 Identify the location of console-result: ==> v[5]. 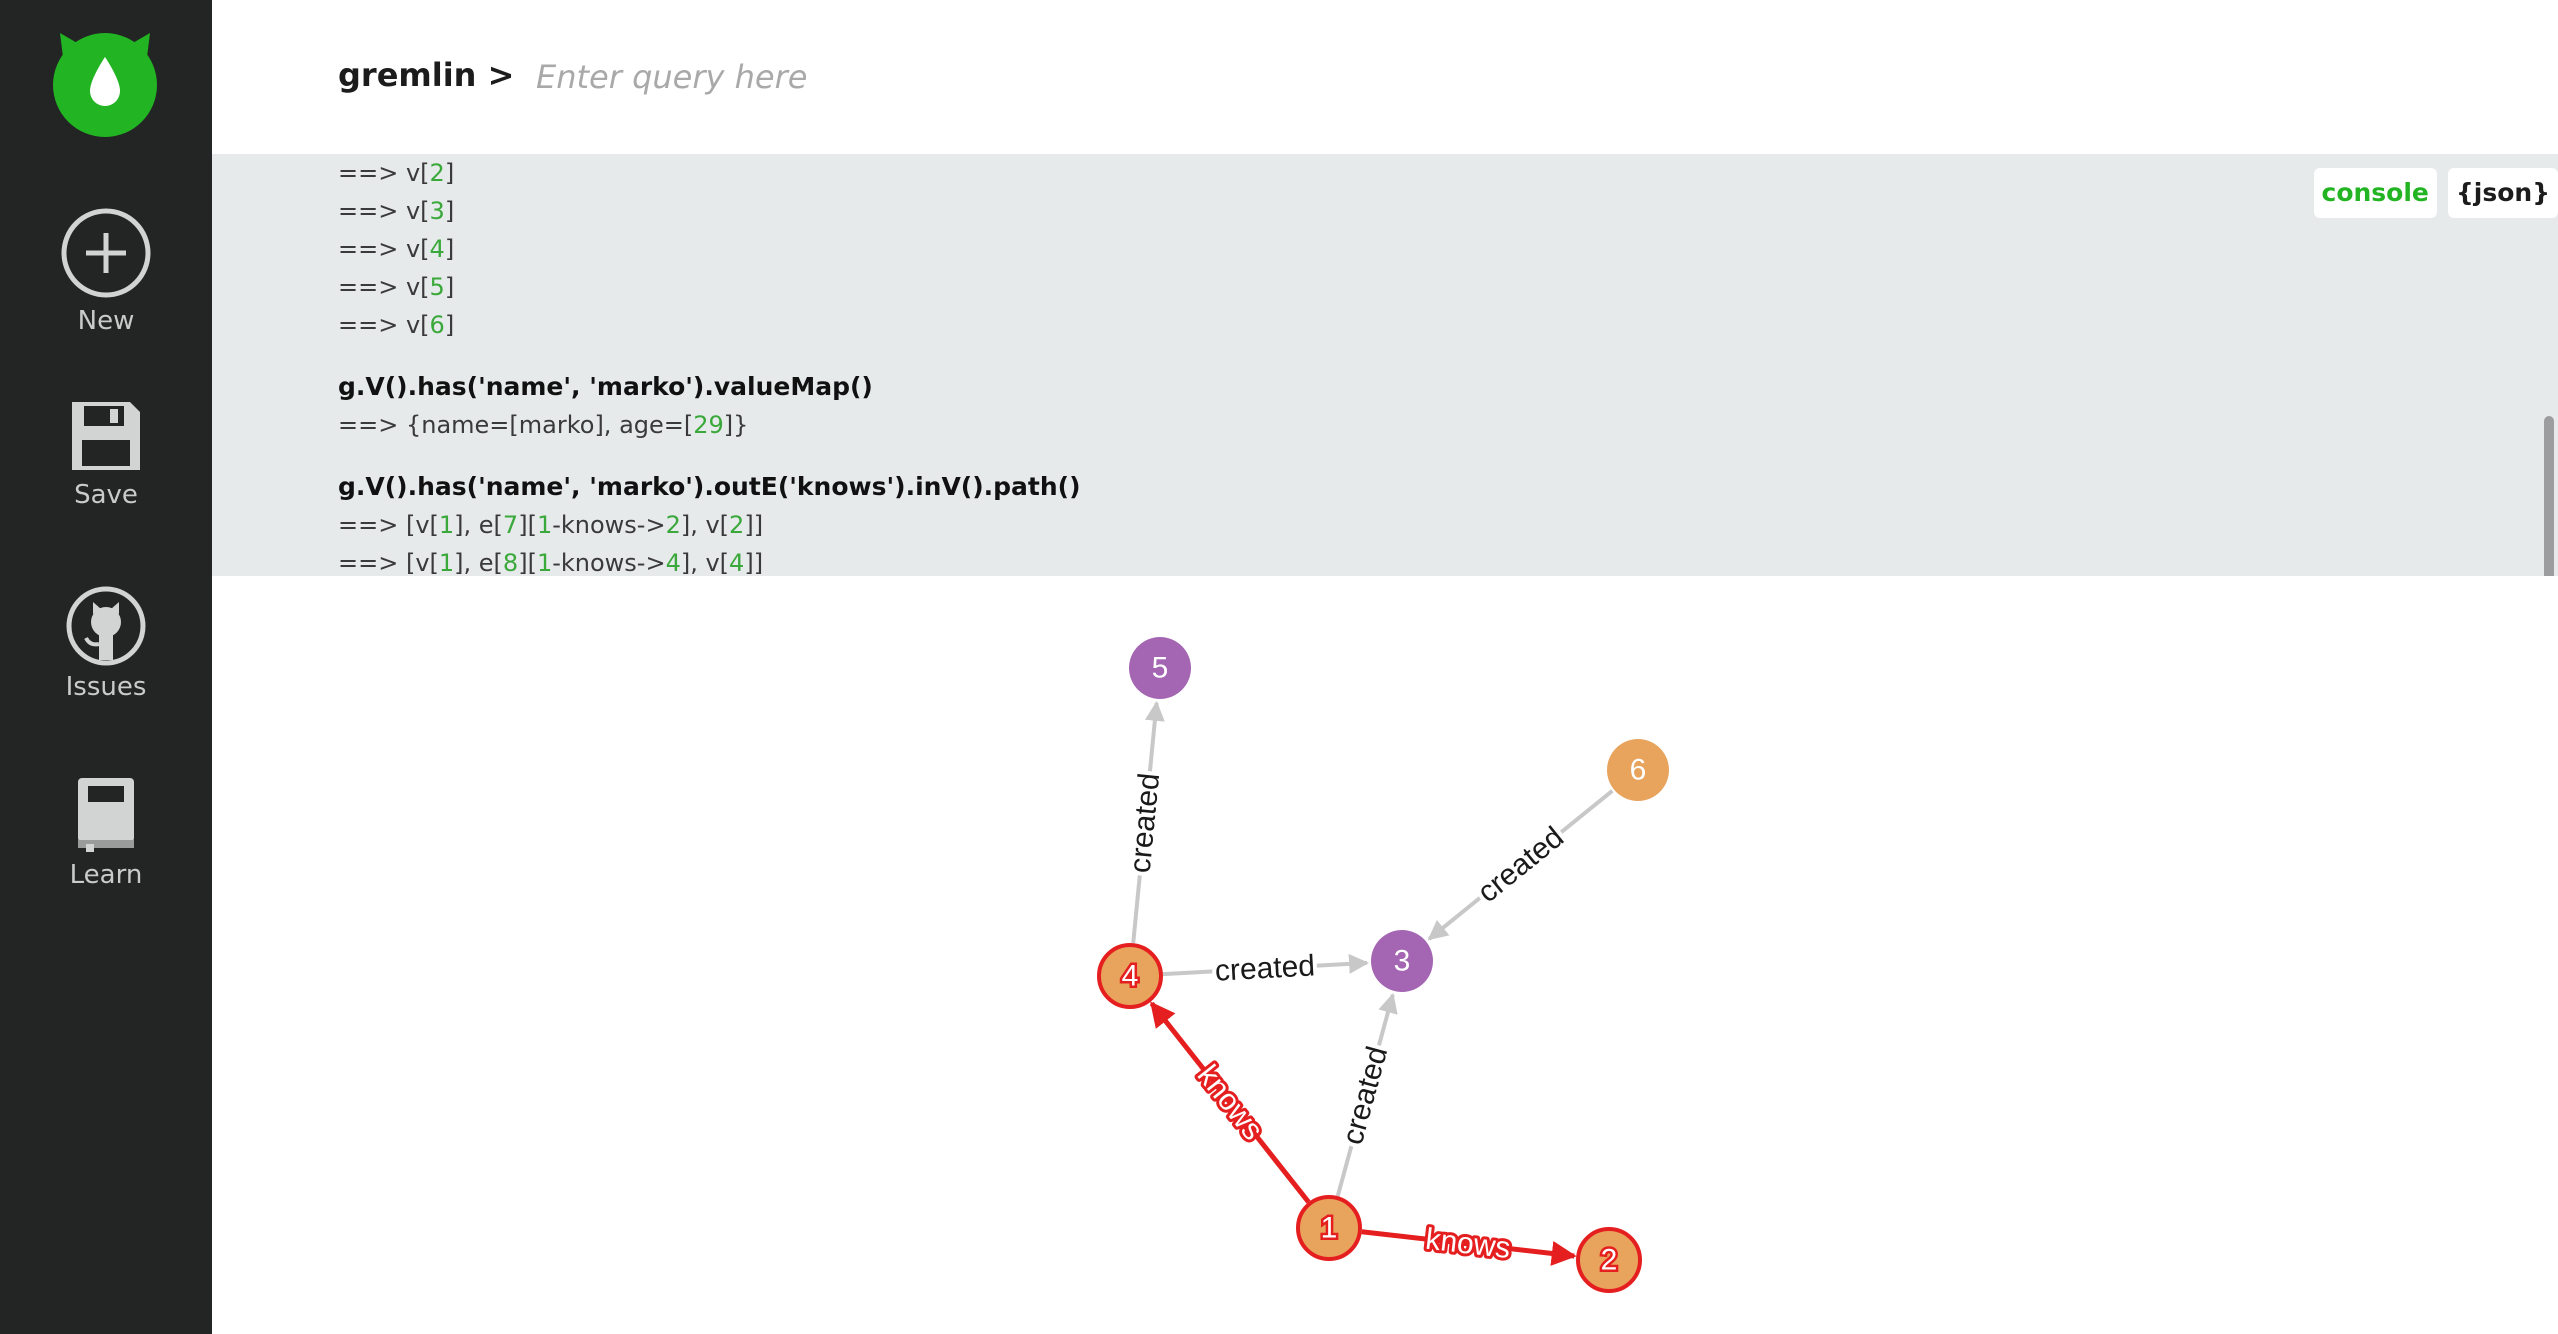
(709, 287).